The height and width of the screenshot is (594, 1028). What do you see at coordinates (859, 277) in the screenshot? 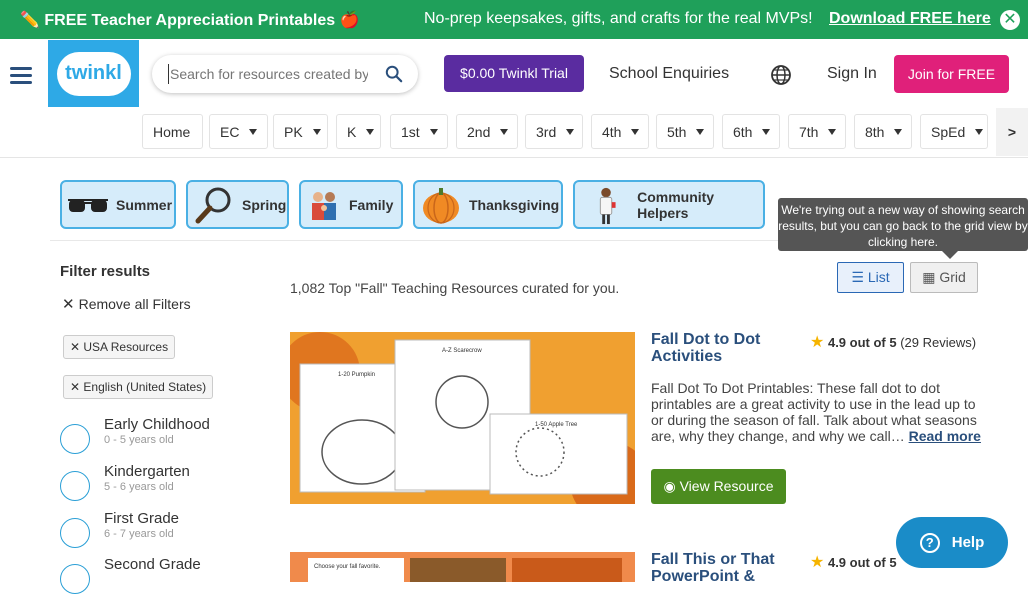
I see `list-icon: ☰` at bounding box center [859, 277].